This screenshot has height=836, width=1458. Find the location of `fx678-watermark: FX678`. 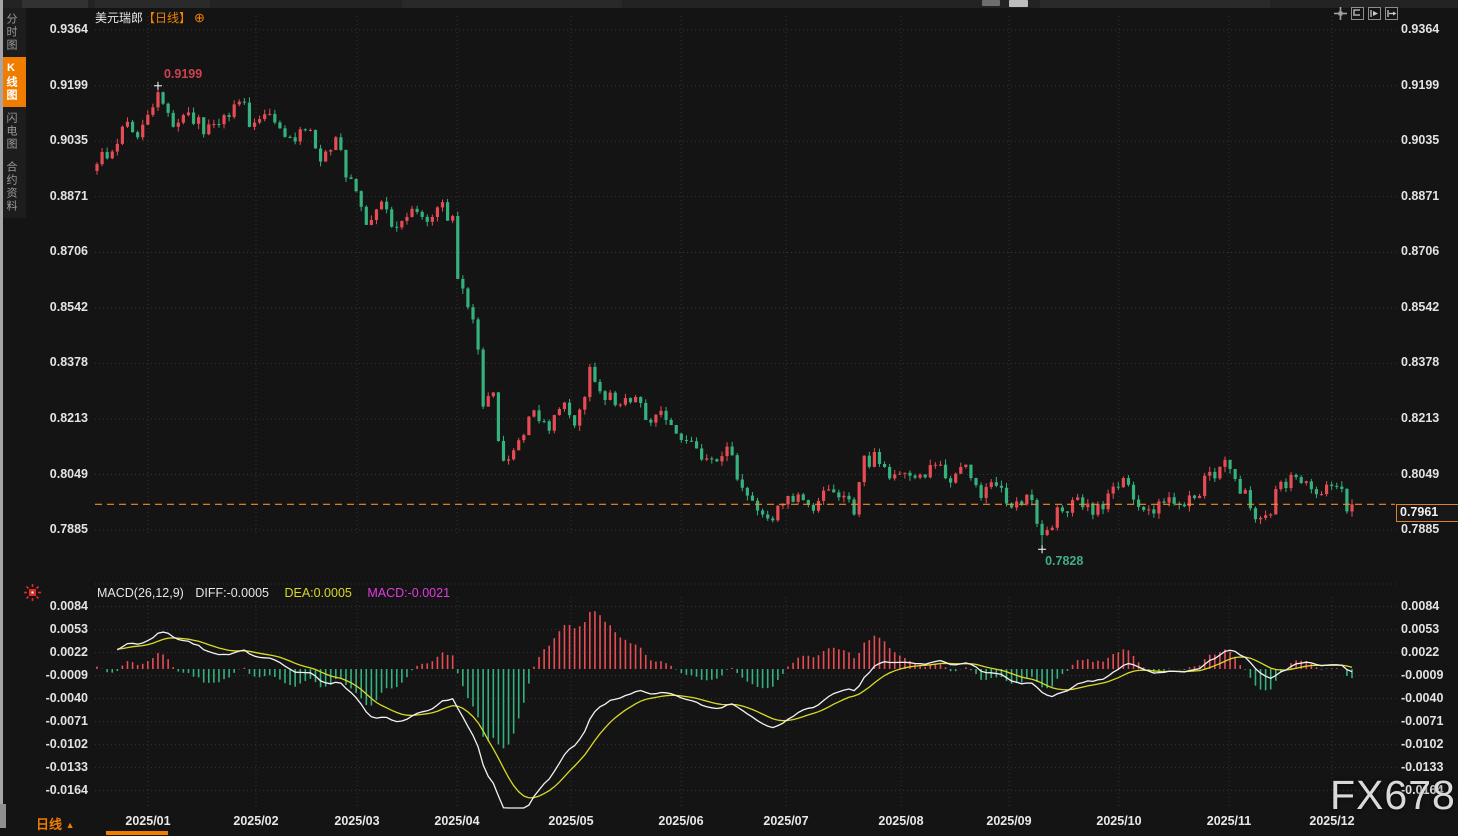

fx678-watermark: FX678 is located at coordinates (1393, 795).